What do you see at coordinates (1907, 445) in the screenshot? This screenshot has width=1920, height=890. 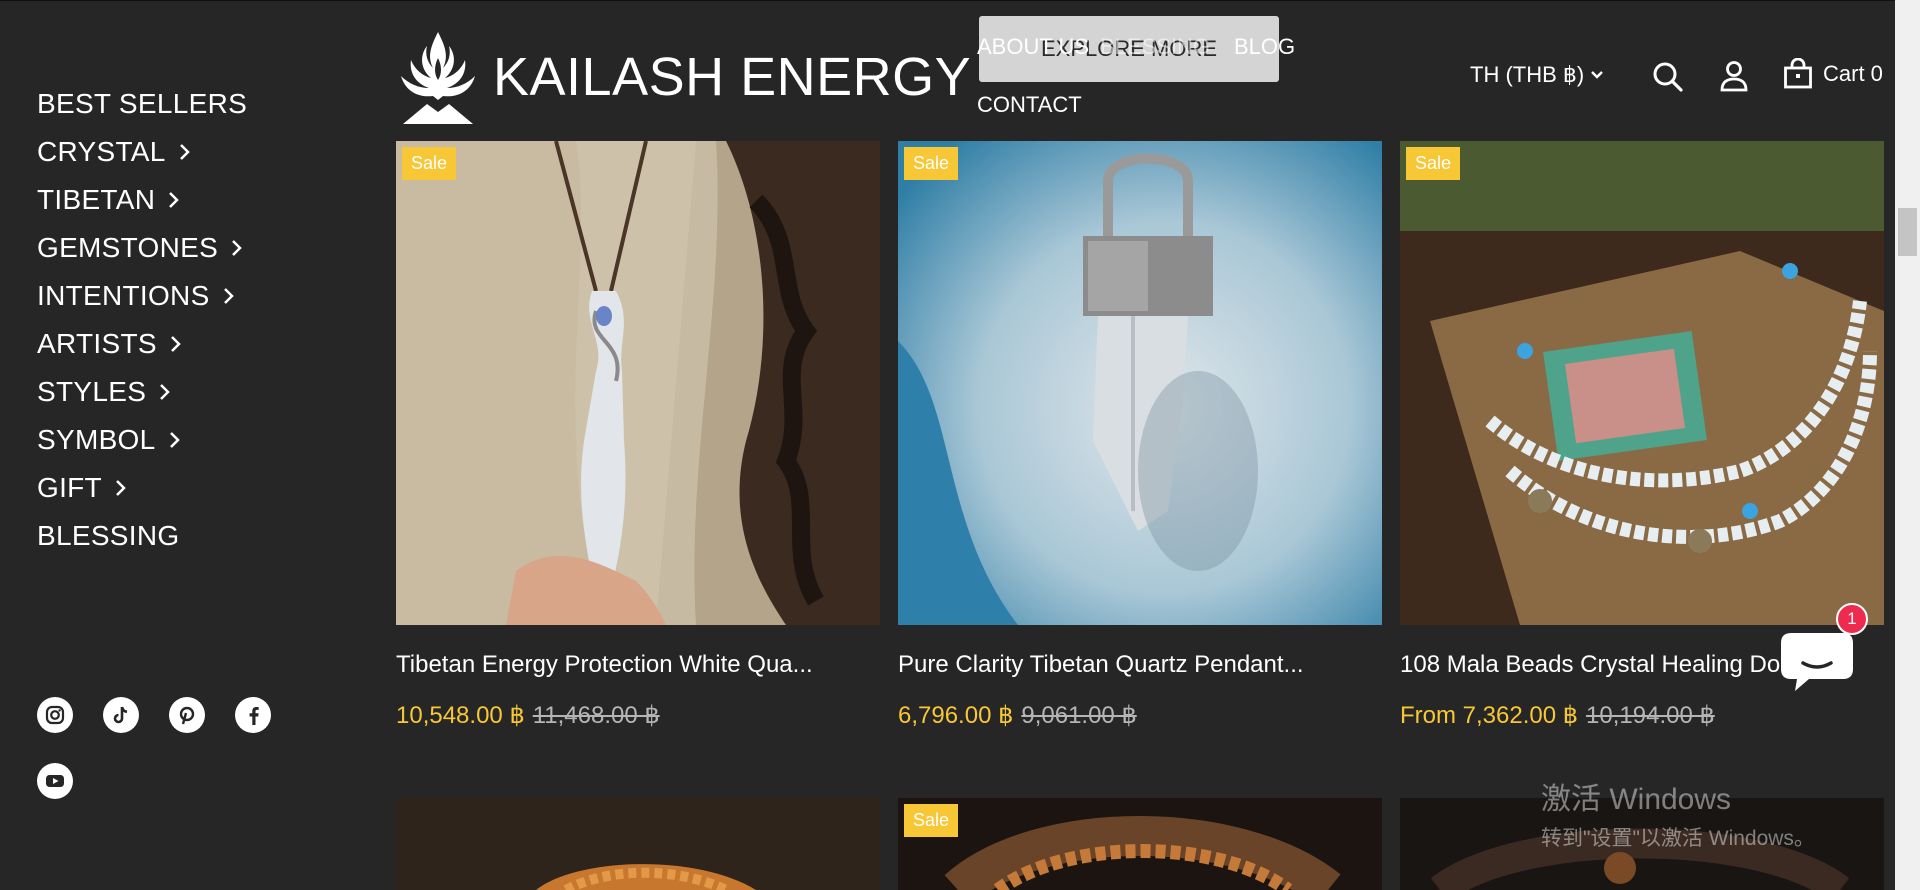 I see `scrollbar-track` at bounding box center [1907, 445].